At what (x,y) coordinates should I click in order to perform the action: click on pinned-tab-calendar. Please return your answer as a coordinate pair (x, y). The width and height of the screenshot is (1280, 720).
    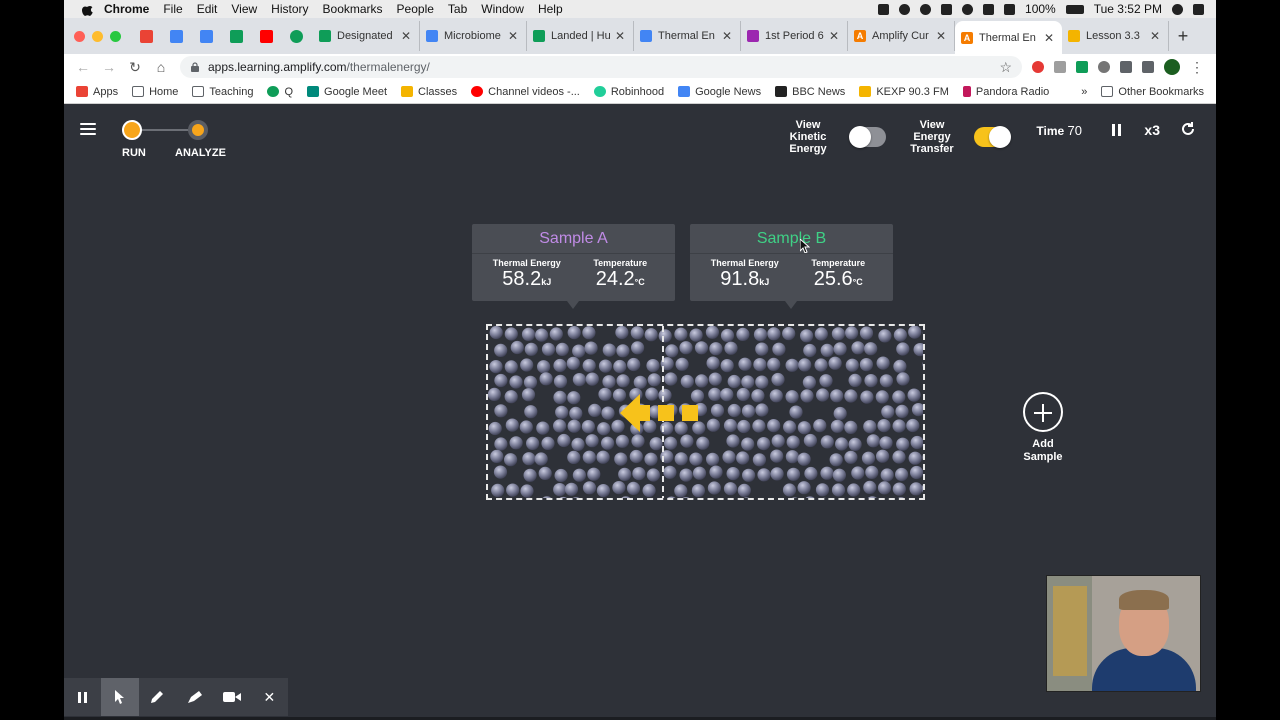
    Looking at the image, I should click on (176, 36).